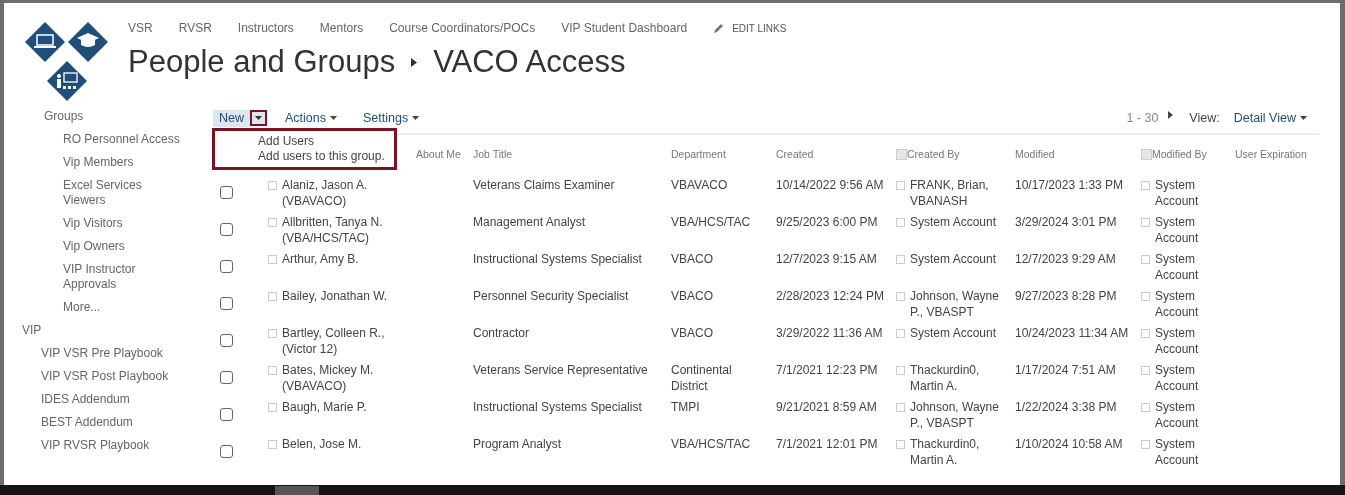  What do you see at coordinates (320, 259) in the screenshot?
I see `user-name: Arthur, Amy B.` at bounding box center [320, 259].